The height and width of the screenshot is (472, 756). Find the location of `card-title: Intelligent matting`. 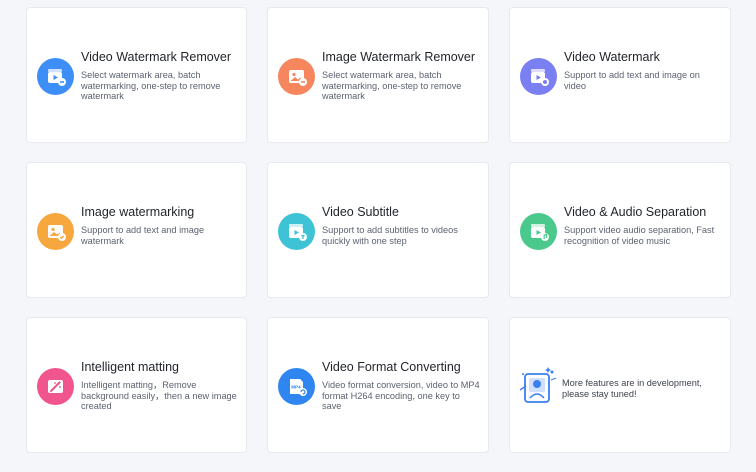

card-title: Intelligent matting is located at coordinates (130, 367).